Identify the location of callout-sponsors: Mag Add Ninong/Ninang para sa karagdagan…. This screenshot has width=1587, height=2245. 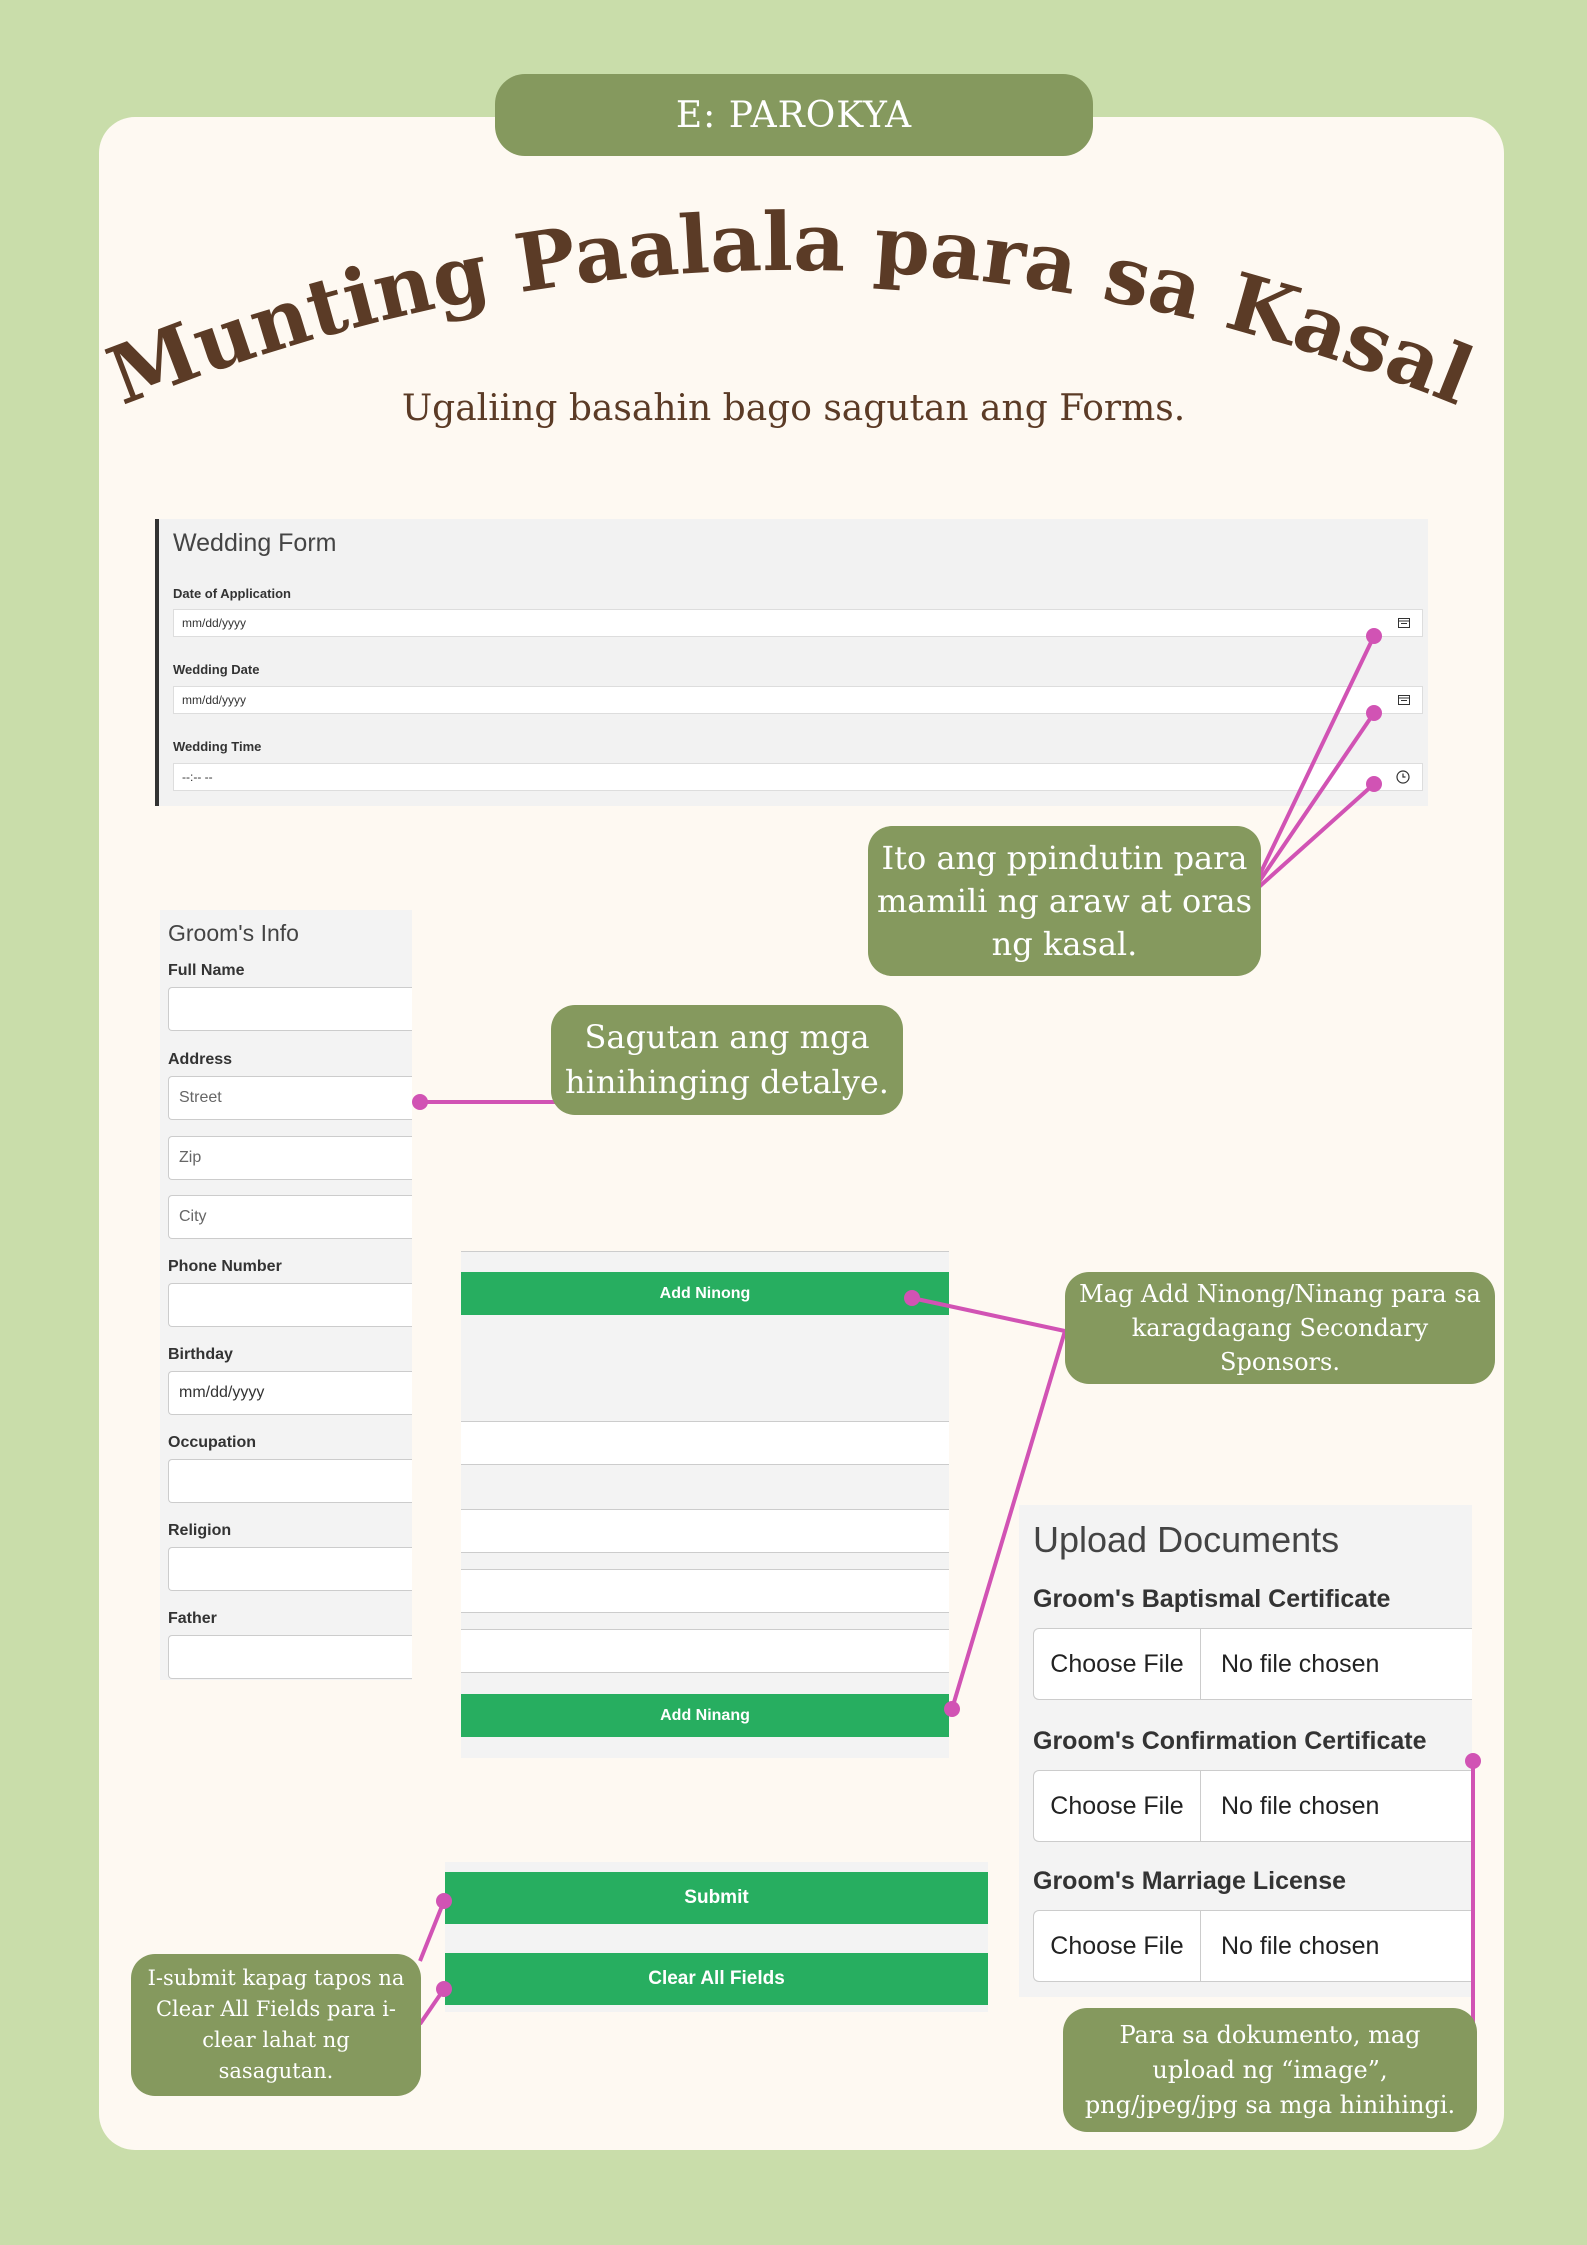
(1280, 1328).